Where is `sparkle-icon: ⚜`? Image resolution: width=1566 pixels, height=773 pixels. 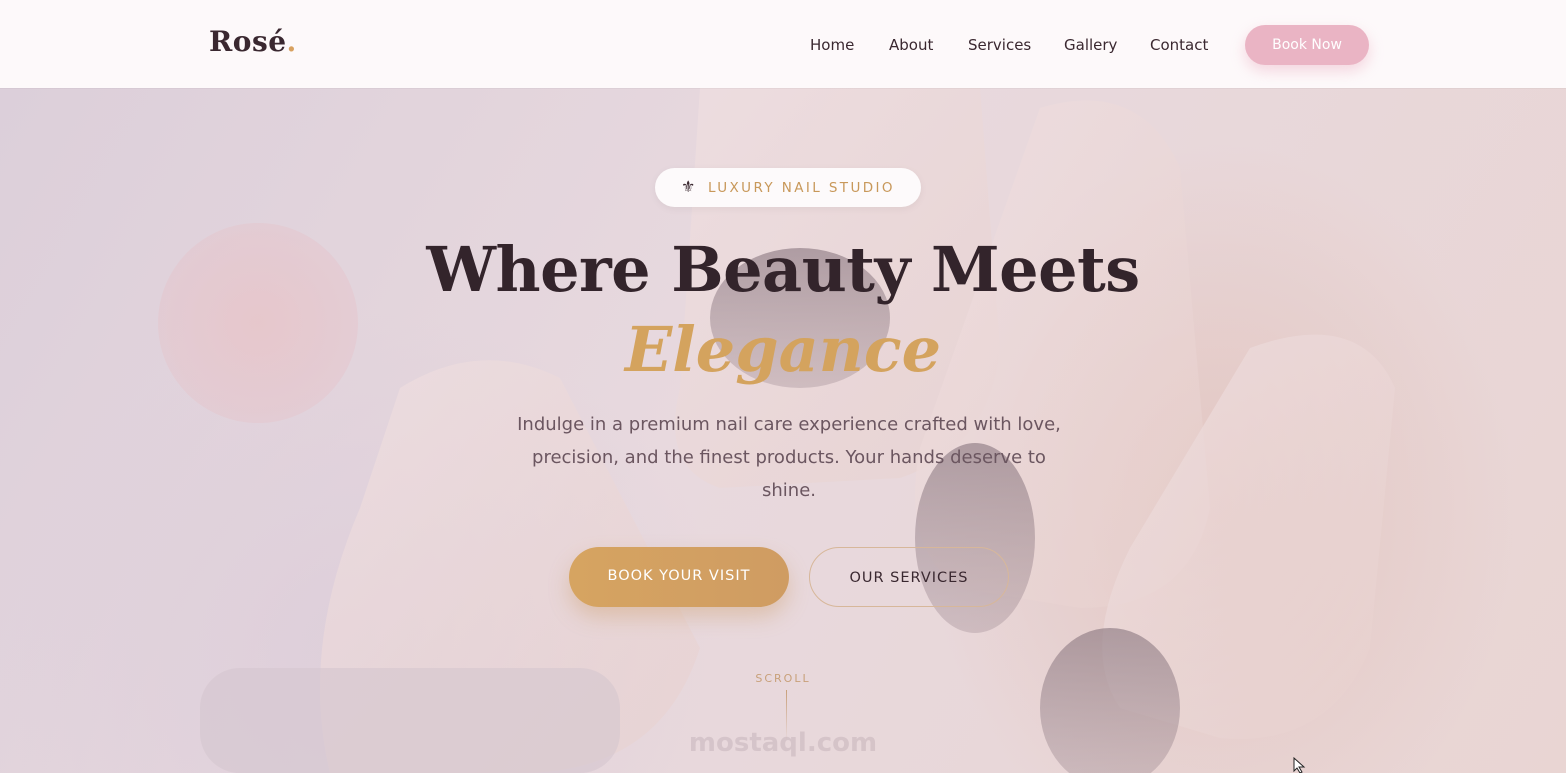
sparkle-icon: ⚜ is located at coordinates (688, 186).